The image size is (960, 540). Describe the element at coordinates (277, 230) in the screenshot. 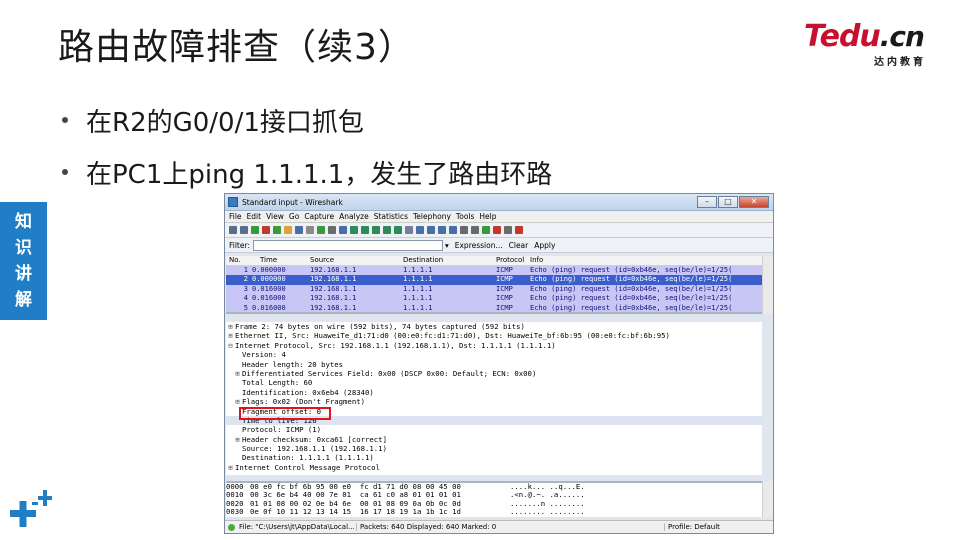

I see `restart-capture-icon` at that location.